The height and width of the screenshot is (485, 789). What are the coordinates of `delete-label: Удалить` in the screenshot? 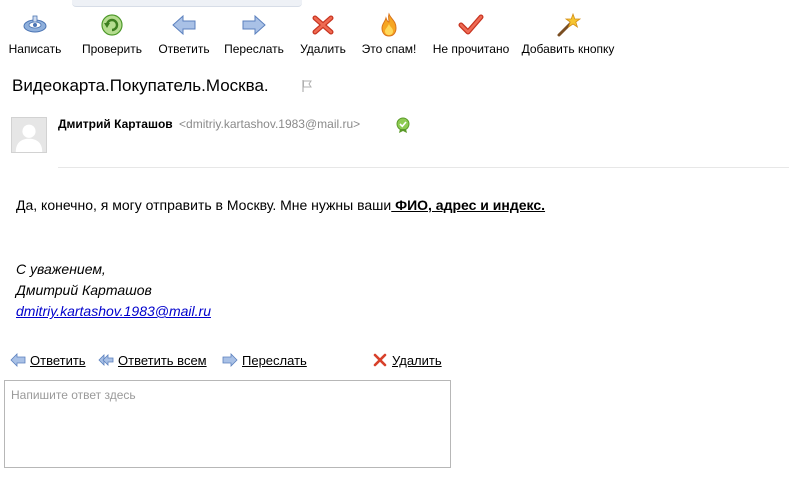 It's located at (323, 49).